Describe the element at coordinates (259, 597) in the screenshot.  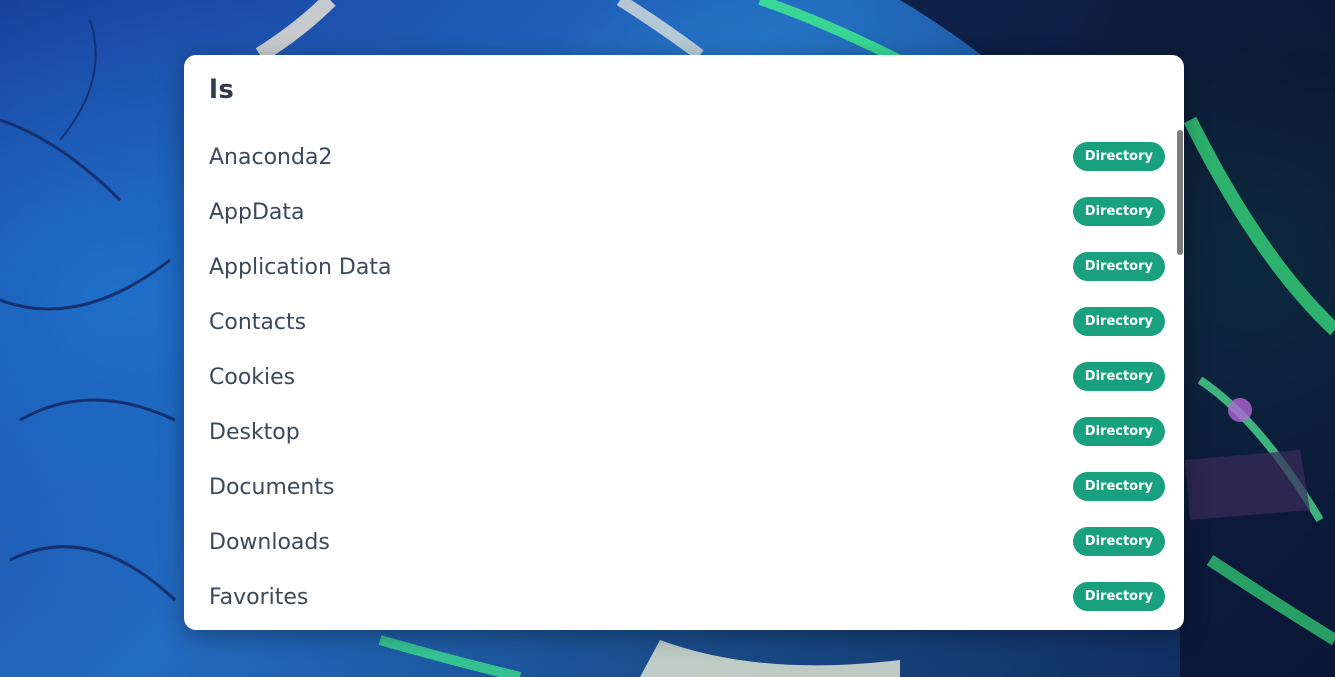
I see `item-name: Favorites` at that location.